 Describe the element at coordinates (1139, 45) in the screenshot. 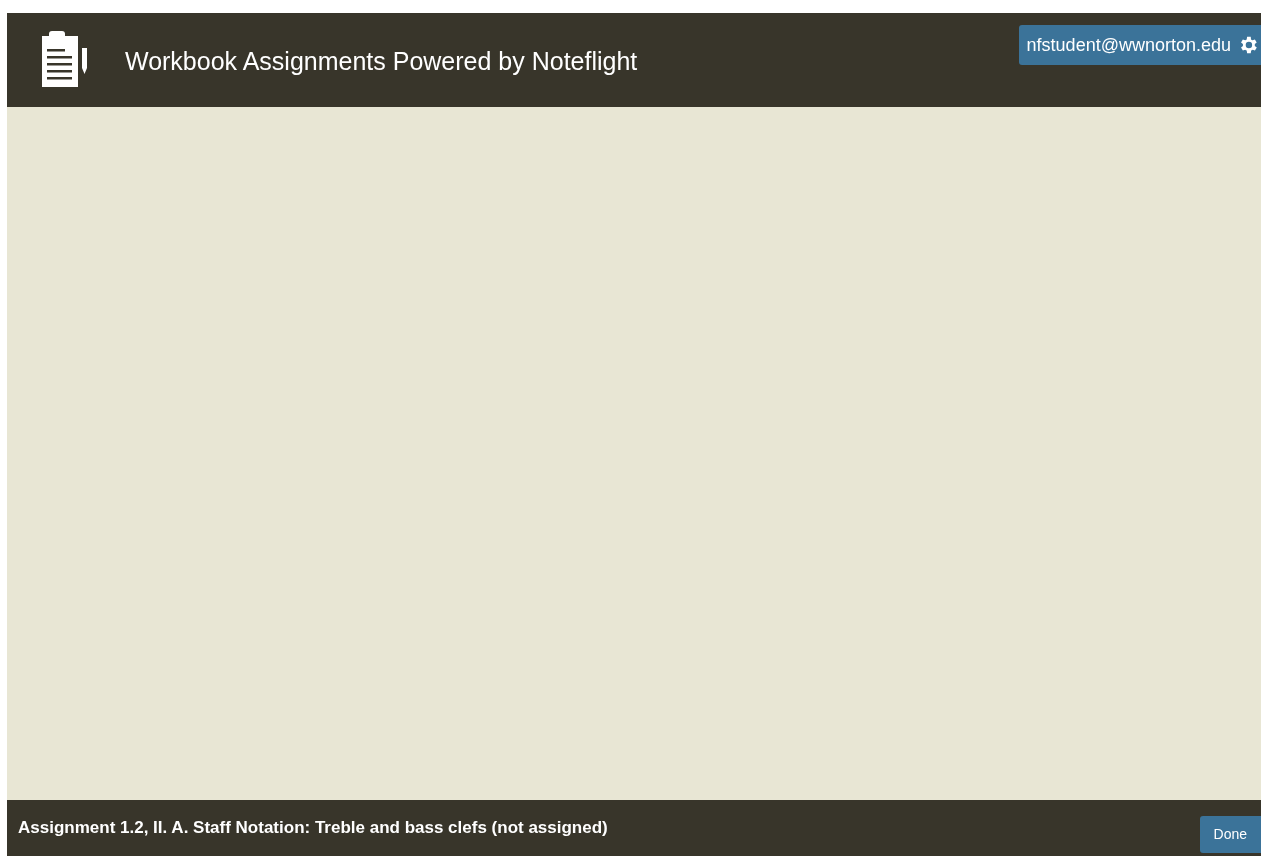

I see `user-menu-button: nfstudent@wwnorton.edu` at that location.